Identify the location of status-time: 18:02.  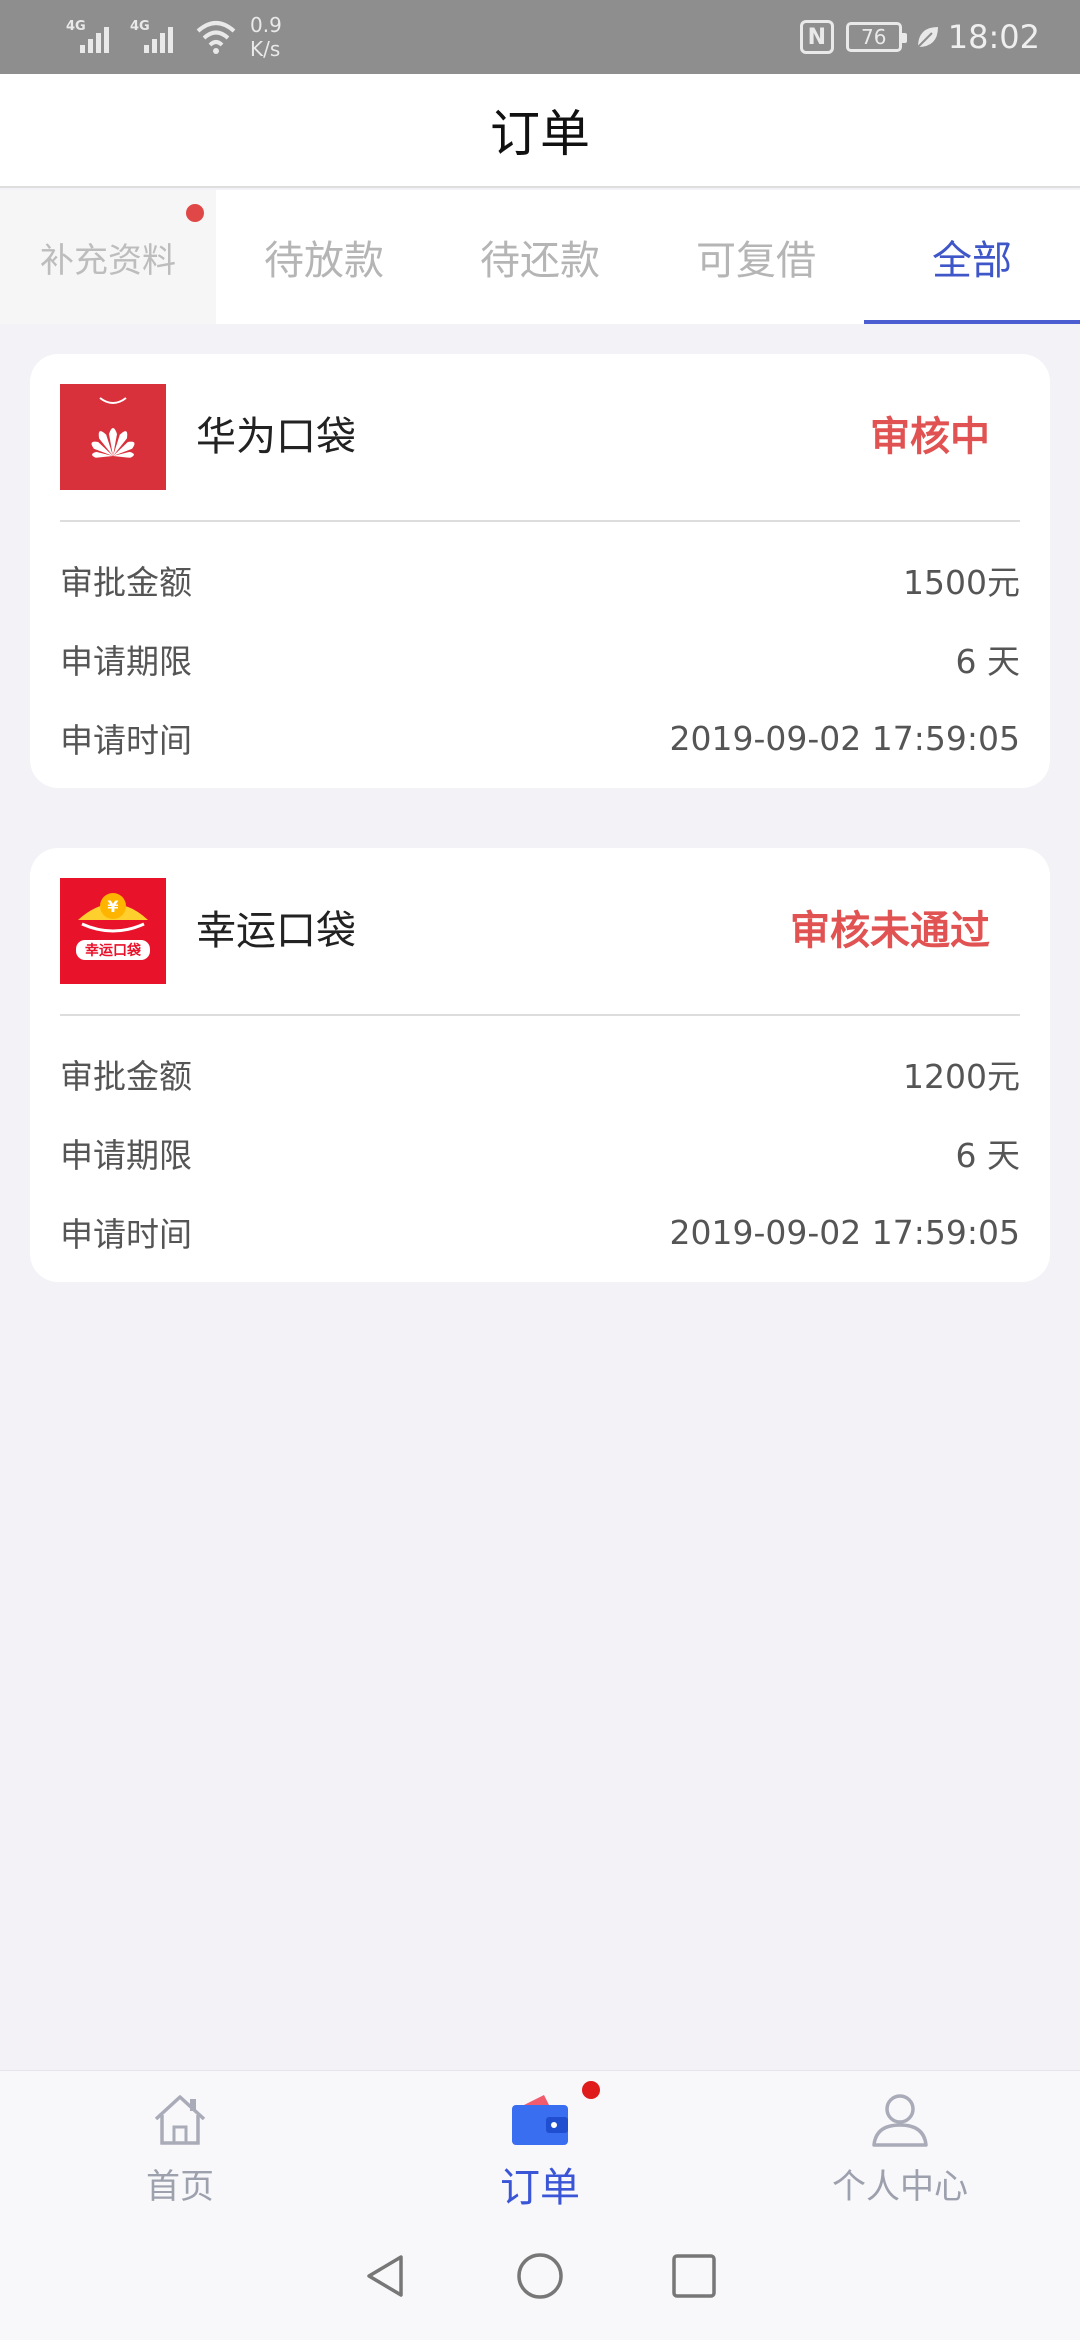
(993, 37).